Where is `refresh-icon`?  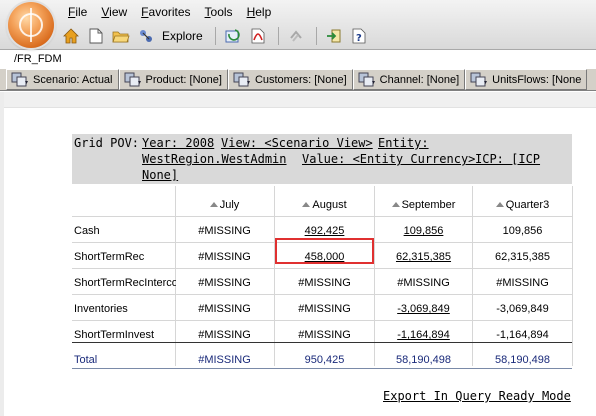 refresh-icon is located at coordinates (233, 36).